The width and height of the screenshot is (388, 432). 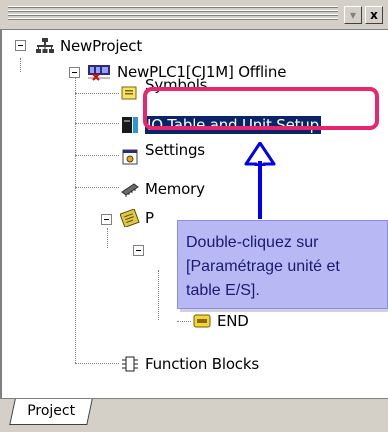 I want to click on tree-item-memory: Memory, so click(x=162, y=189).